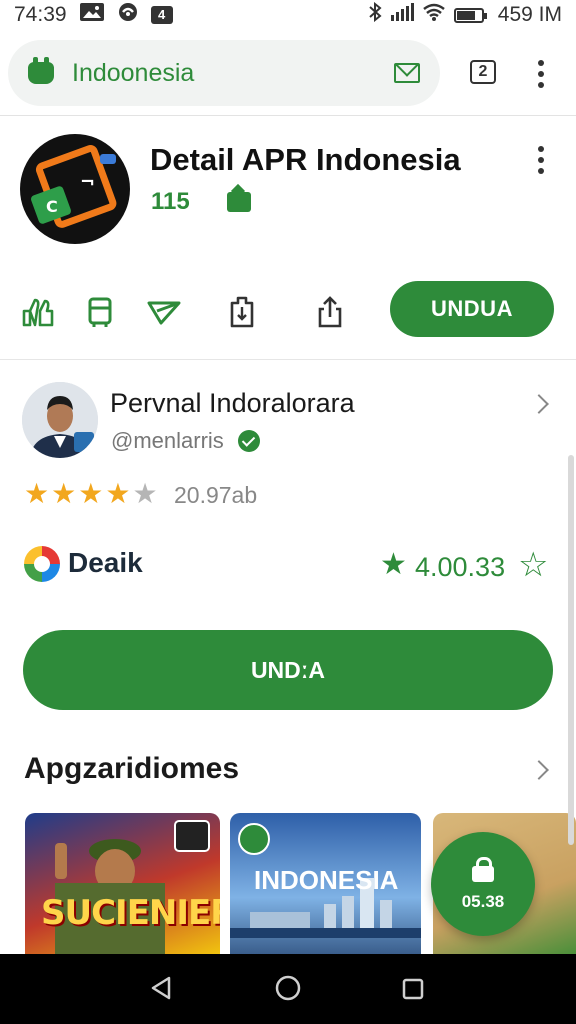 The image size is (576, 1024). I want to click on download-button: UNDːA, so click(288, 670).